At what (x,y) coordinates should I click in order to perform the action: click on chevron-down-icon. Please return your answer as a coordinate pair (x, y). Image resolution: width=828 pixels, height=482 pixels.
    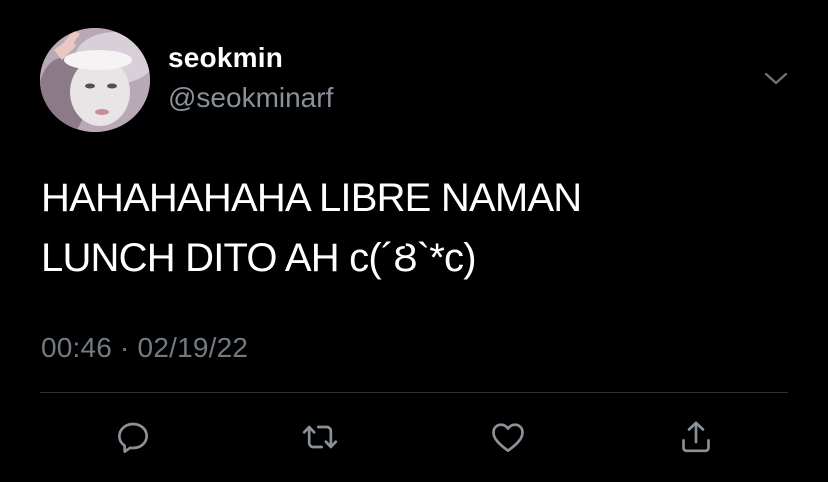
    Looking at the image, I should click on (776, 78).